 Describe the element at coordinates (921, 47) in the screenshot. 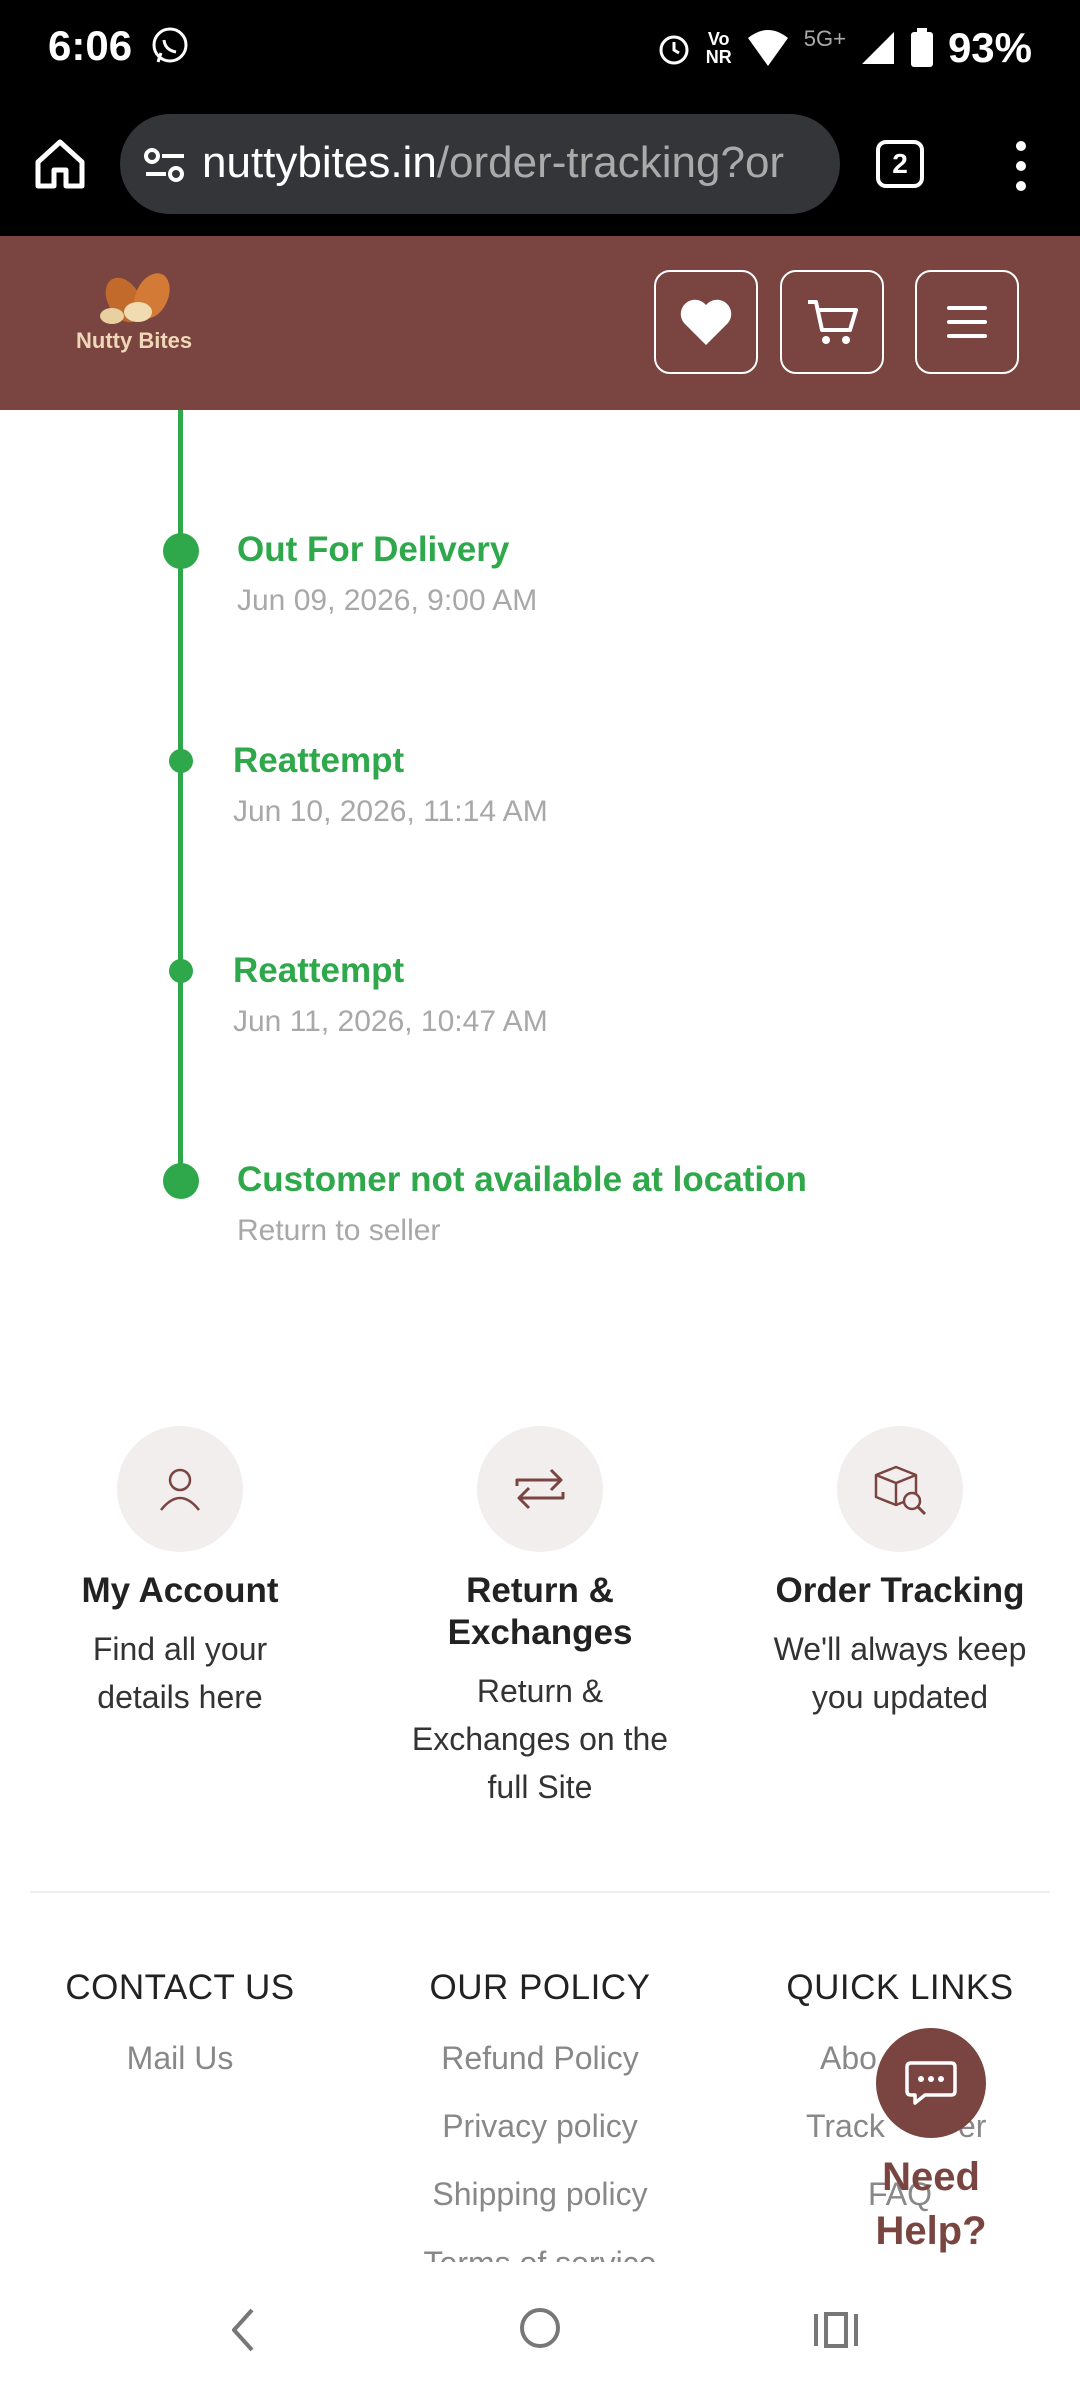

I see `battery-icon` at that location.